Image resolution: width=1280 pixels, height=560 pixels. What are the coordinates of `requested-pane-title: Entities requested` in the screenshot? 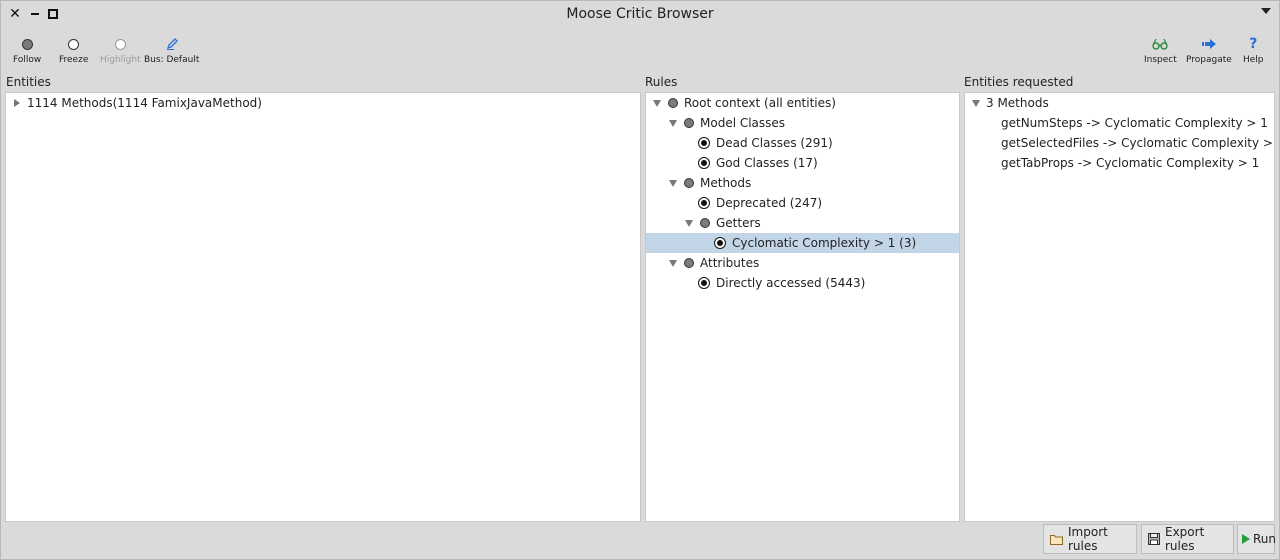 It's located at (1019, 82).